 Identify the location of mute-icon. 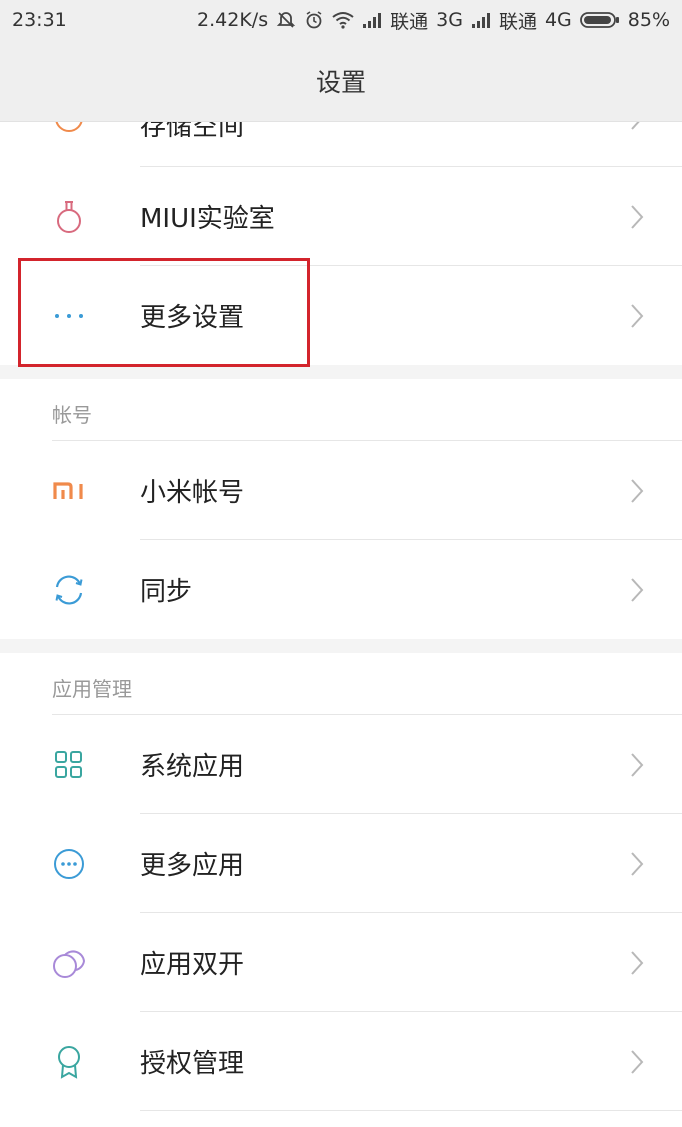
(286, 20).